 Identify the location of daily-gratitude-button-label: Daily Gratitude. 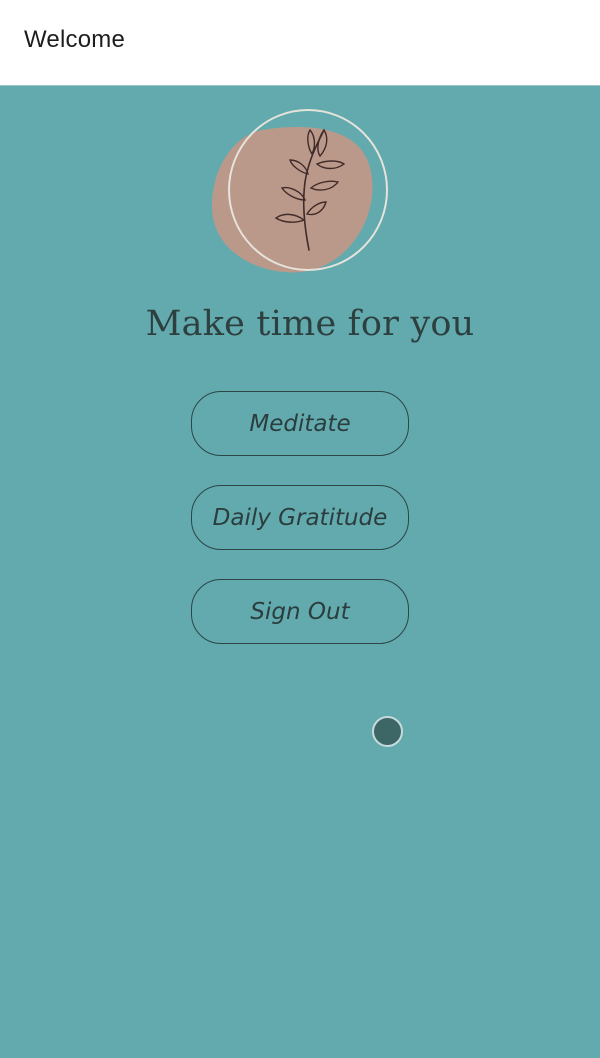
(300, 517).